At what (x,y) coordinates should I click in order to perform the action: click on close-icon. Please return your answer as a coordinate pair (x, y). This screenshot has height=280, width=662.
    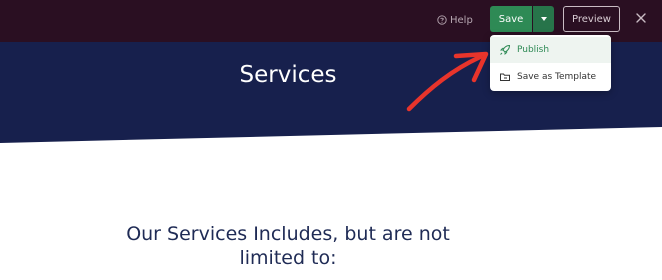
    Looking at the image, I should click on (641, 18).